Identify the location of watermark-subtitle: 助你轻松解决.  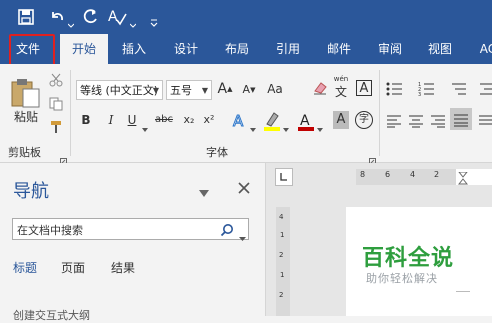
(402, 278).